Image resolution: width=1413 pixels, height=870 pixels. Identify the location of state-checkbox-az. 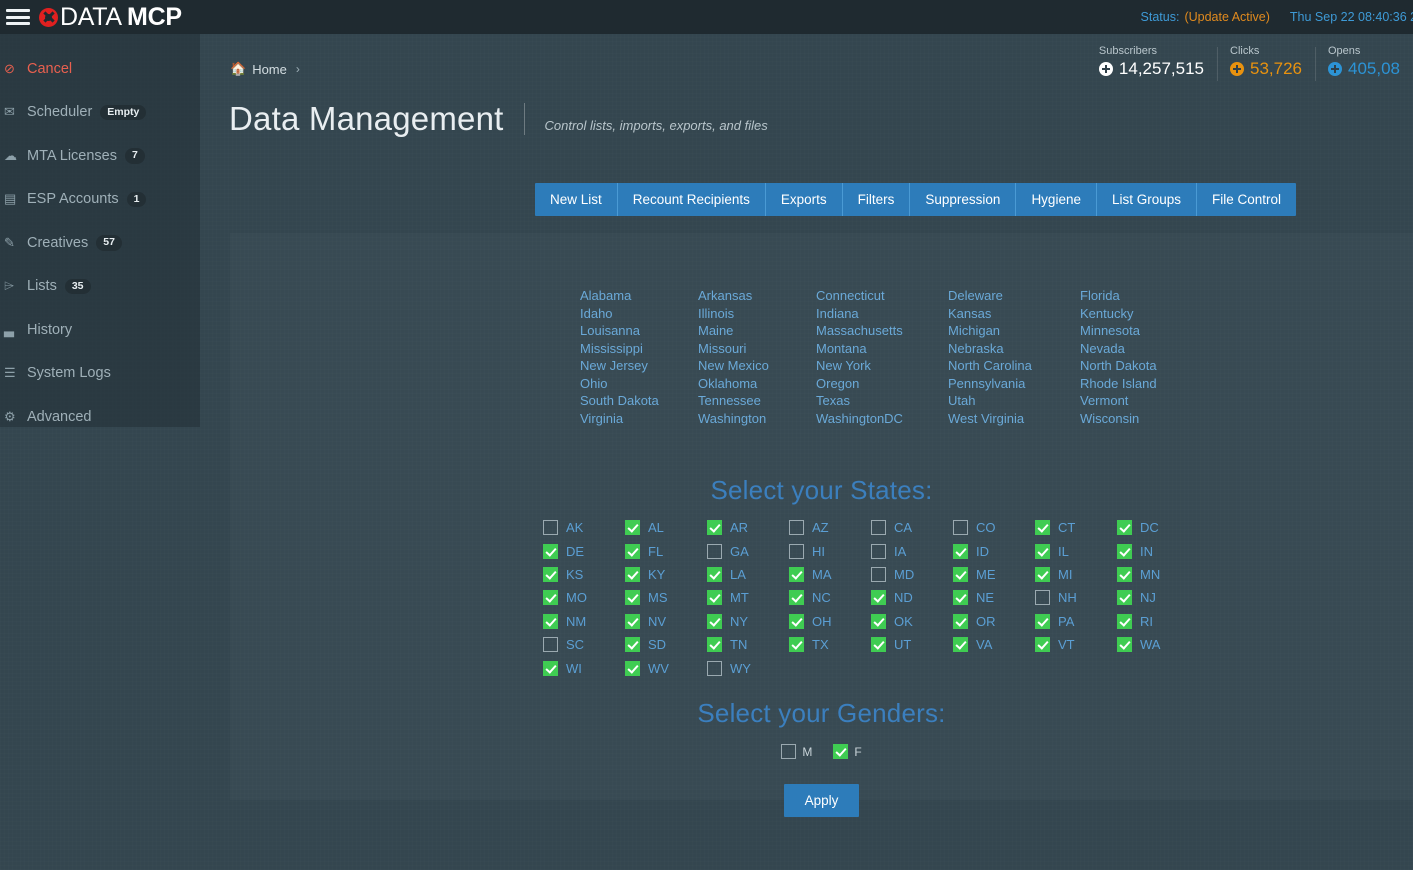
(796, 528).